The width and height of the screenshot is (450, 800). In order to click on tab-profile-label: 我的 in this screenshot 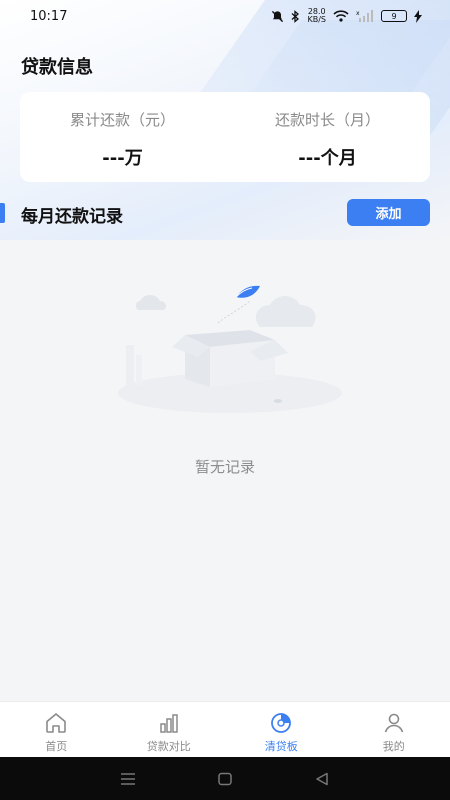, I will do `click(393, 746)`.